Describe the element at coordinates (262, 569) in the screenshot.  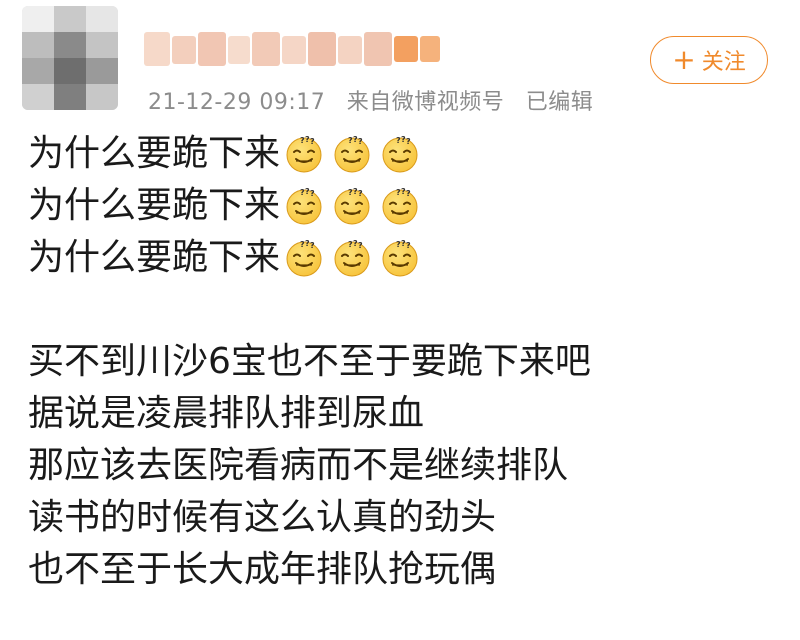
I see `body-line: 也不至于长大成年排队抢玩偶` at that location.